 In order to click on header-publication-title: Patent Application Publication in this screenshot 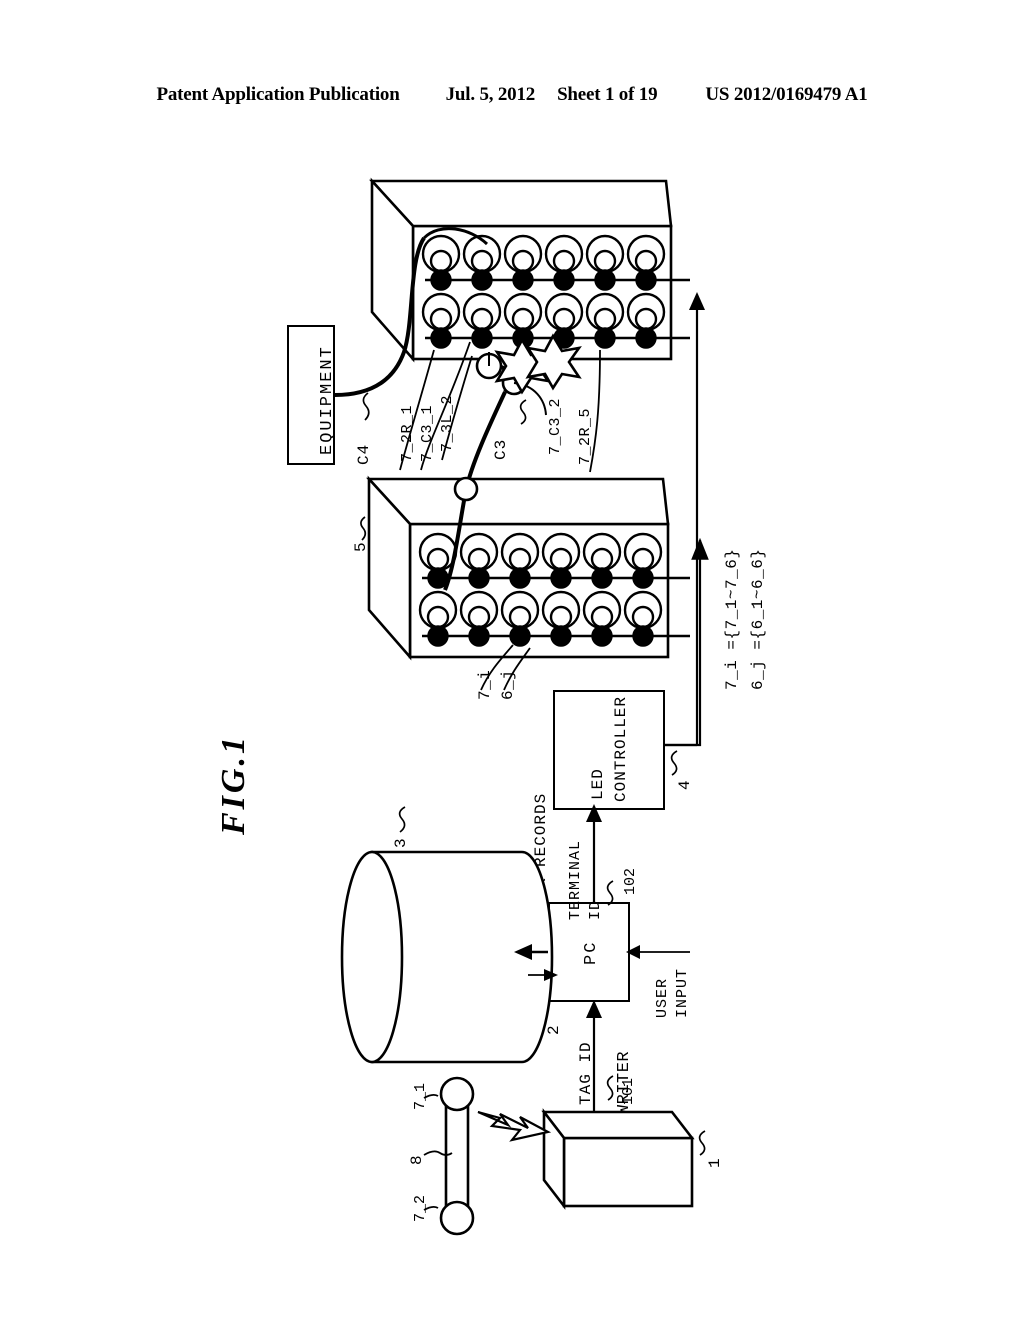, I will do `click(278, 94)`.